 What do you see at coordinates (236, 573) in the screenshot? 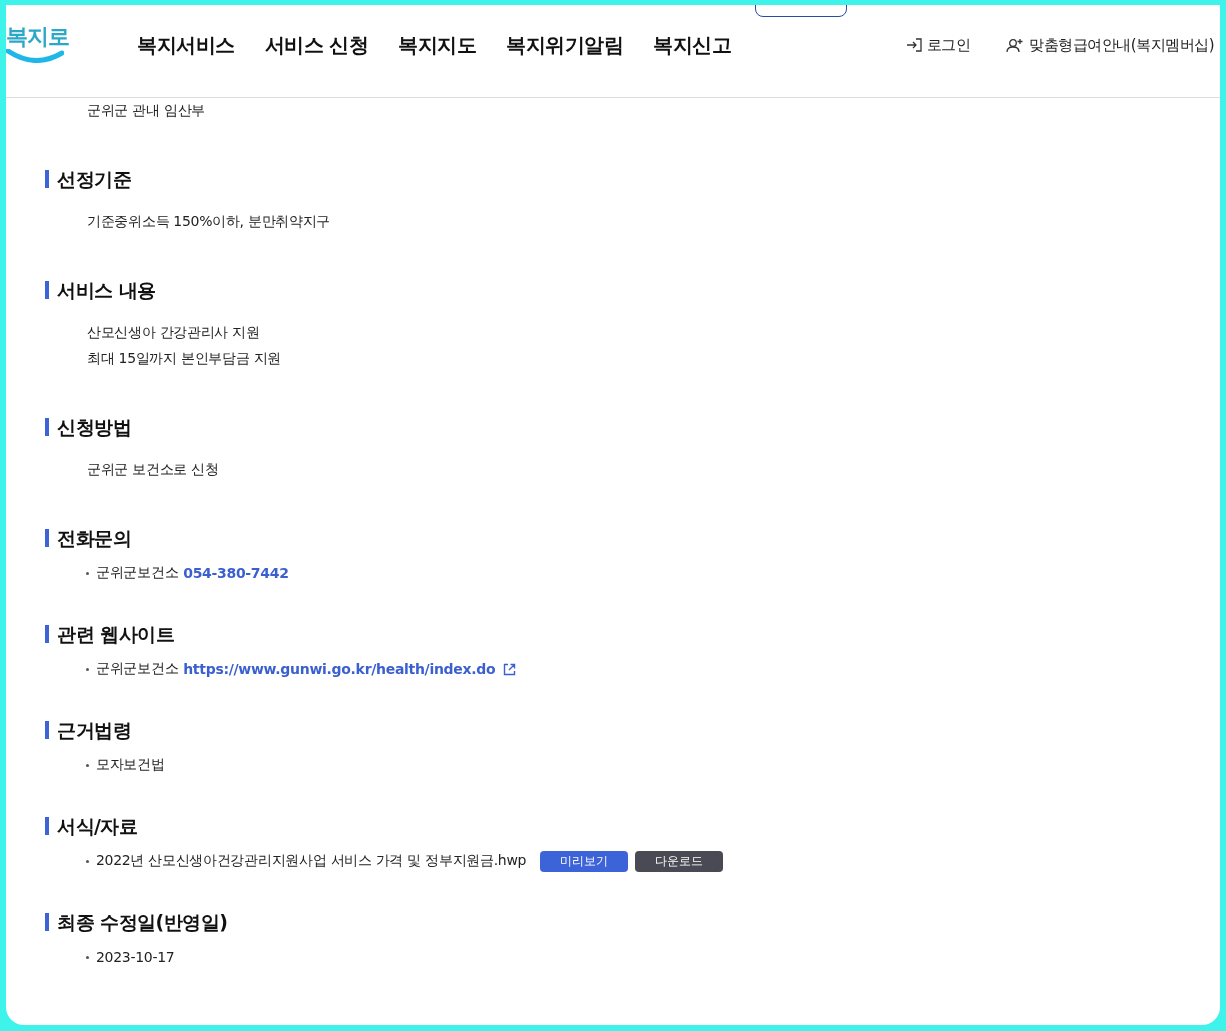
I see `contact-link: 054-380-7442` at bounding box center [236, 573].